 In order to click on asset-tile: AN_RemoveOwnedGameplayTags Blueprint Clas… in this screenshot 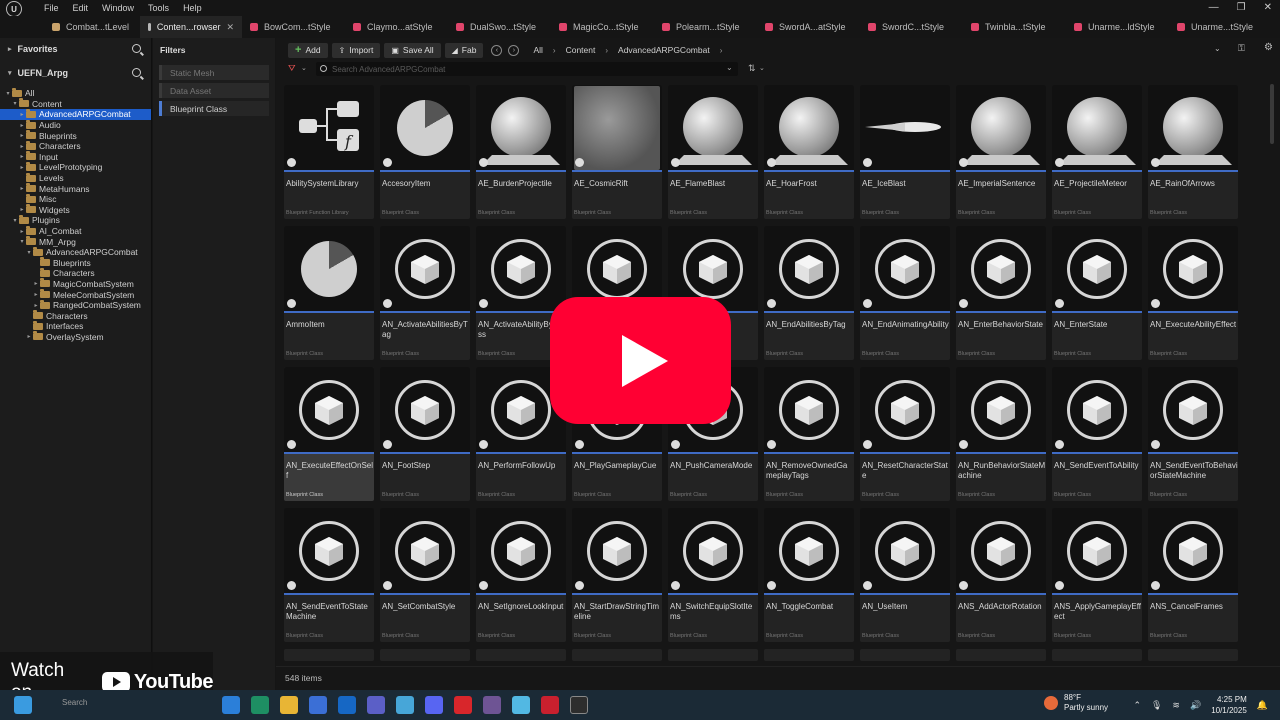, I will do `click(809, 434)`.